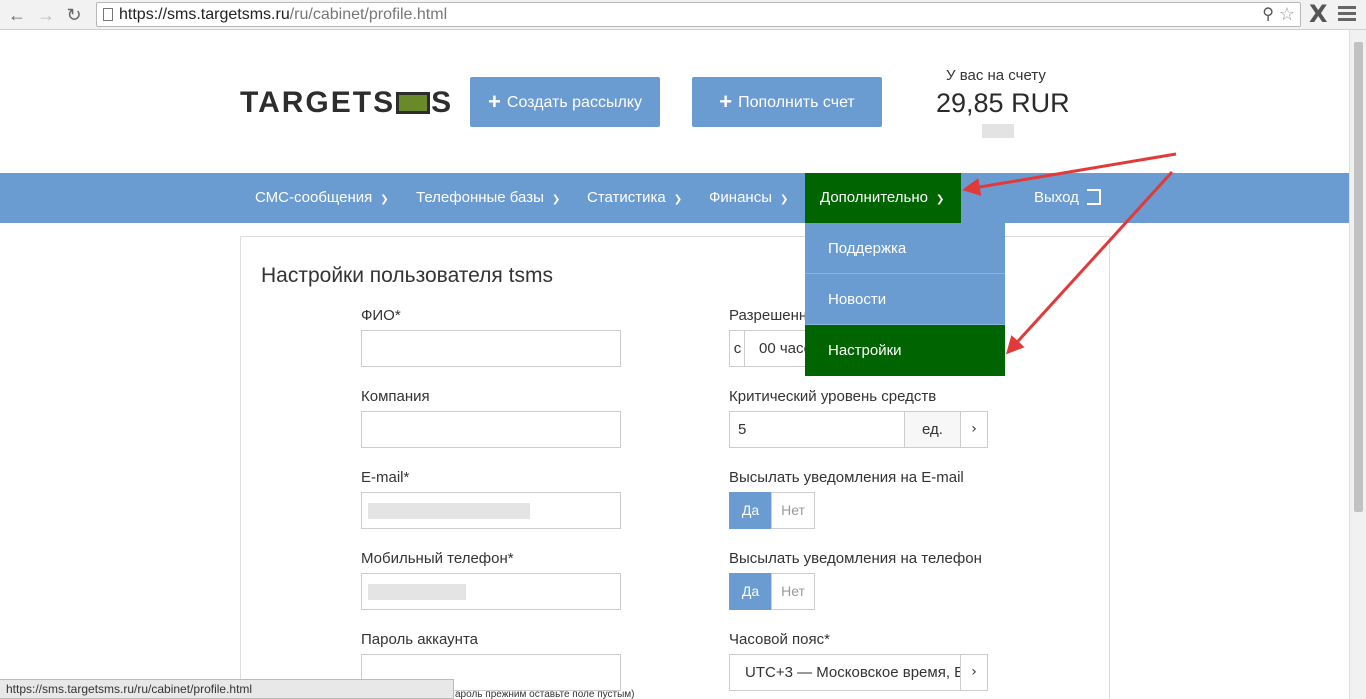 The width and height of the screenshot is (1366, 699). What do you see at coordinates (905, 248) in the screenshot?
I see `dropdown-item-support: Поддержка` at bounding box center [905, 248].